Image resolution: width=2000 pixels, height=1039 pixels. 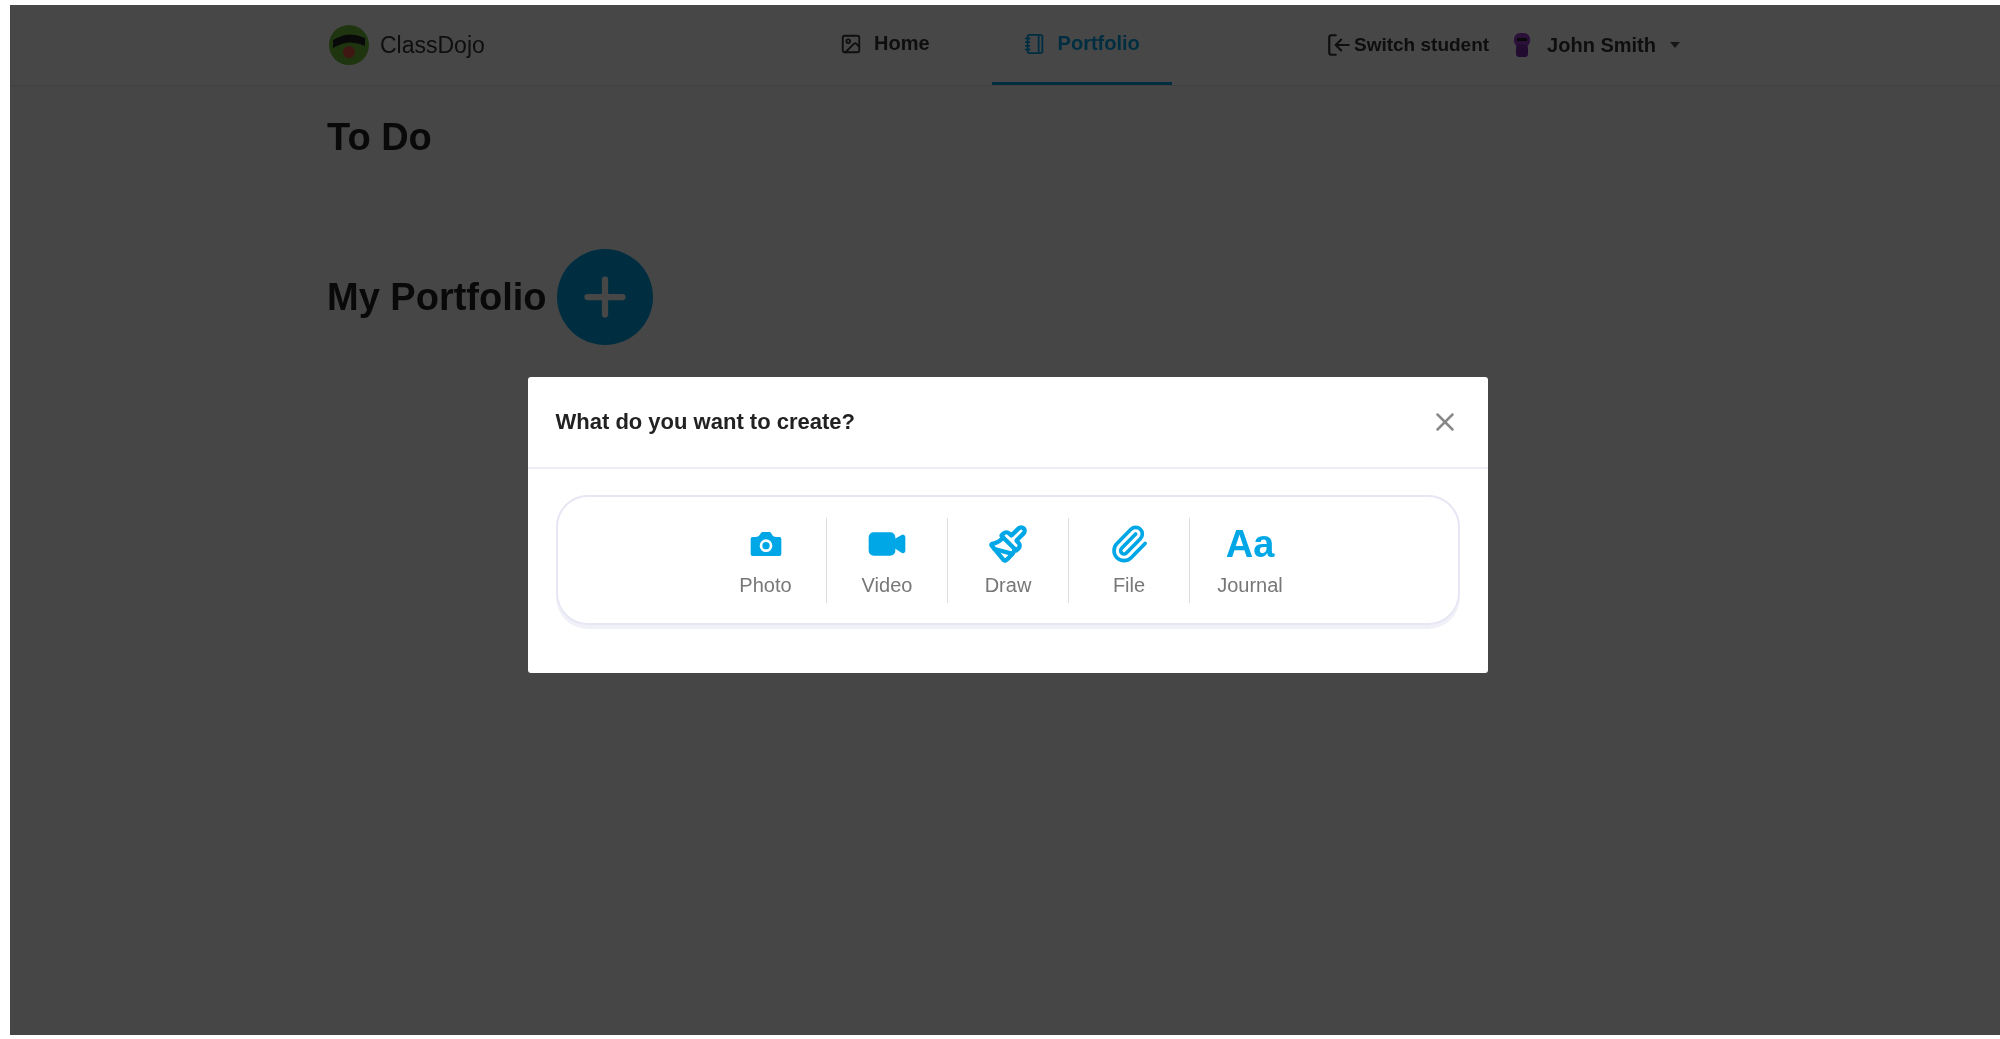 I want to click on create-option: Video, so click(x=886, y=560).